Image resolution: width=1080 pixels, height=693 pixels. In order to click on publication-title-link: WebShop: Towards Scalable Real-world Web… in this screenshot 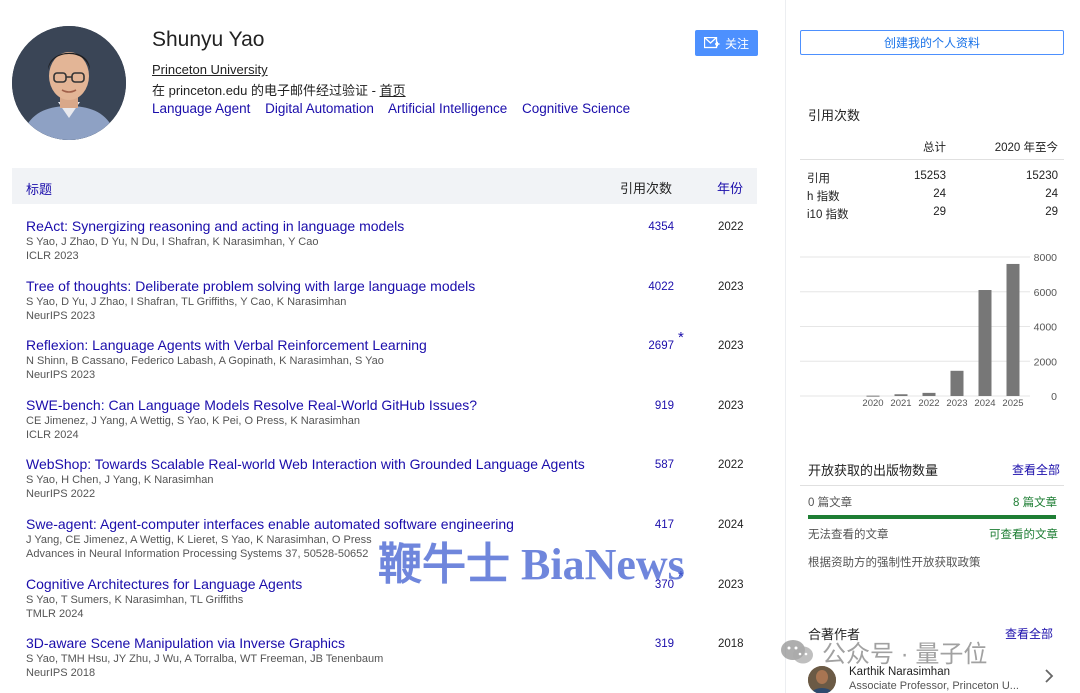, I will do `click(305, 464)`.